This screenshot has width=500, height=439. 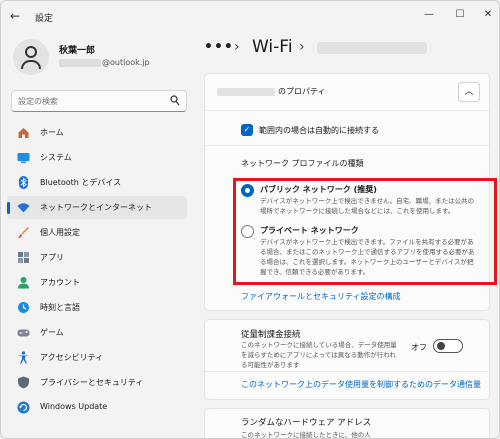 What do you see at coordinates (448, 346) in the screenshot?
I see `metered-toggle` at bounding box center [448, 346].